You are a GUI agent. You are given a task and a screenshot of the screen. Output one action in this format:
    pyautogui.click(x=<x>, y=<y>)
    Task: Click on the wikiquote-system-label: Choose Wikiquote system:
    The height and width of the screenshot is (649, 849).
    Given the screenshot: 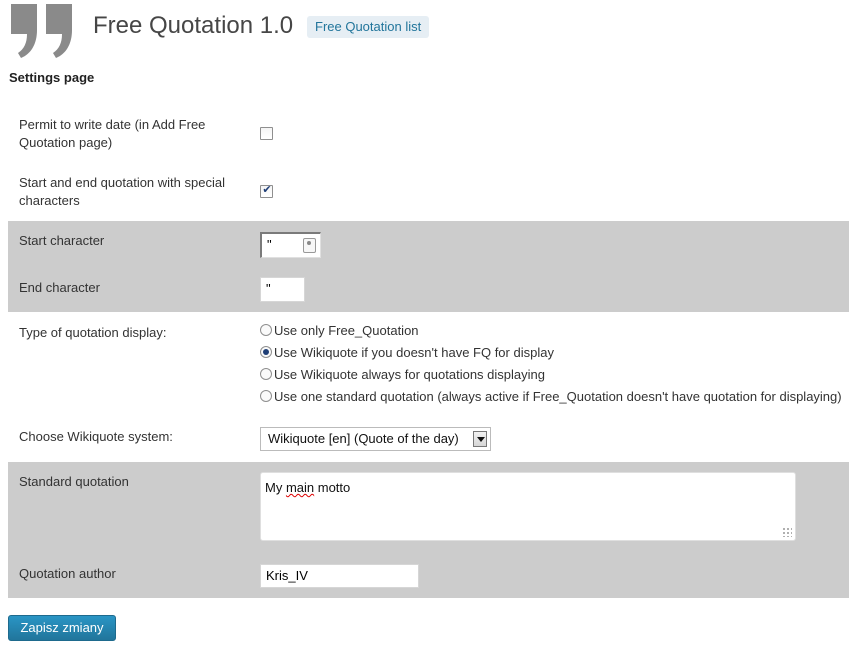 What is the action you would take?
    pyautogui.click(x=96, y=436)
    